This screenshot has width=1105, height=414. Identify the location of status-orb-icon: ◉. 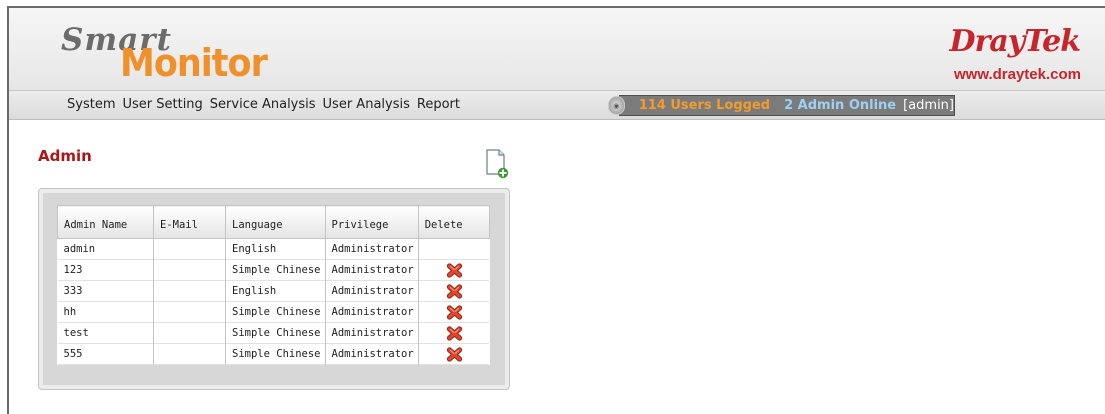
(616, 105).